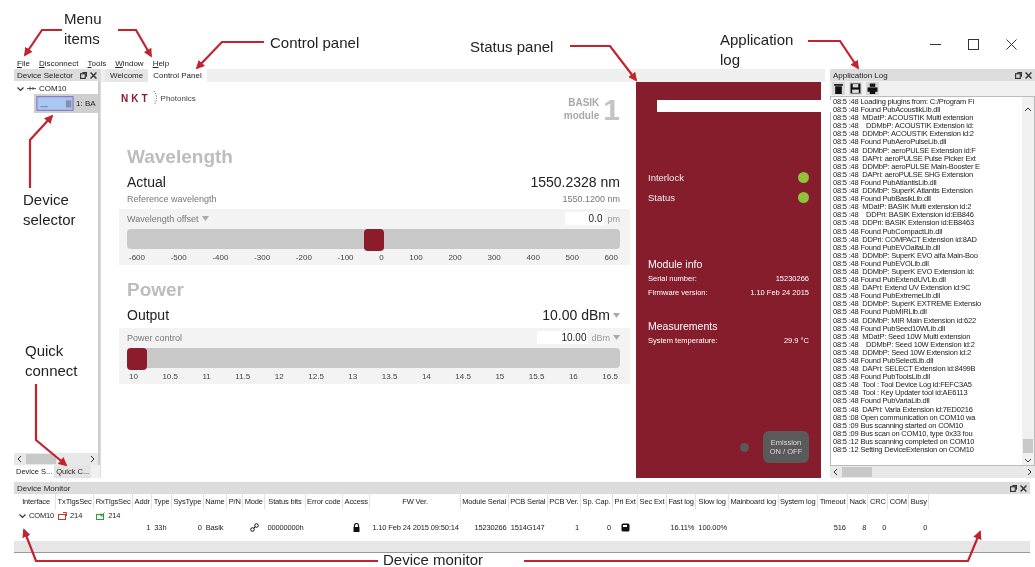  Describe the element at coordinates (573, 376) in the screenshot. I see `tick-label: 16` at that location.